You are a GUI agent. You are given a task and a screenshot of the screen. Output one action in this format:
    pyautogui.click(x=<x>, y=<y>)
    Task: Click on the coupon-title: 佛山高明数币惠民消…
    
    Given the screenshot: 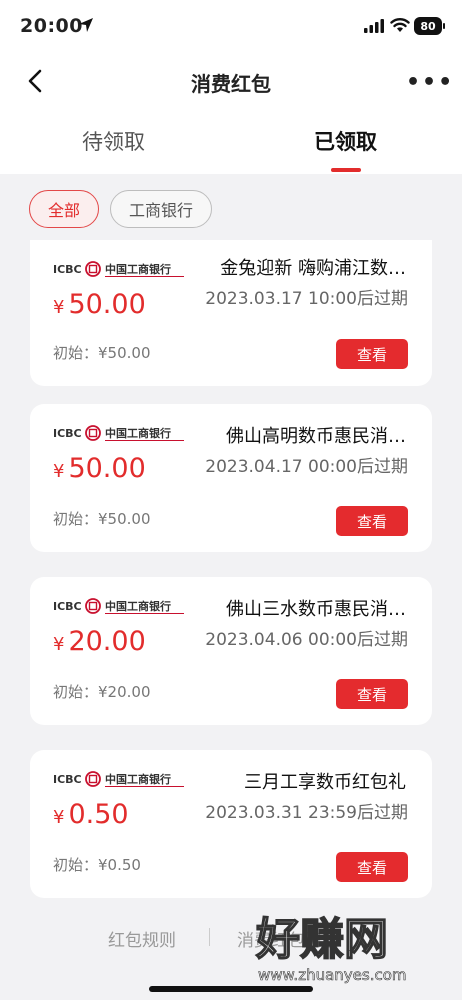 What is the action you would take?
    pyautogui.click(x=316, y=436)
    